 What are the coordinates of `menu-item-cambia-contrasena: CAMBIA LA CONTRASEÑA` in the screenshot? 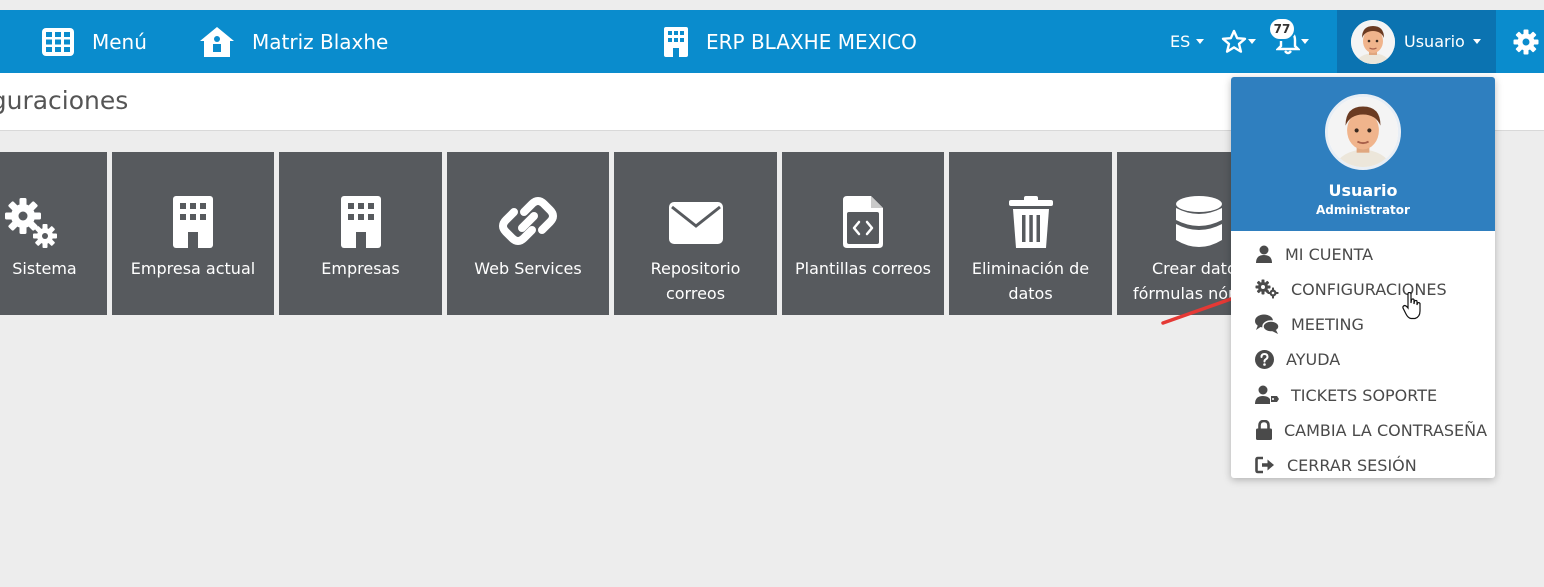 It's located at (1371, 430).